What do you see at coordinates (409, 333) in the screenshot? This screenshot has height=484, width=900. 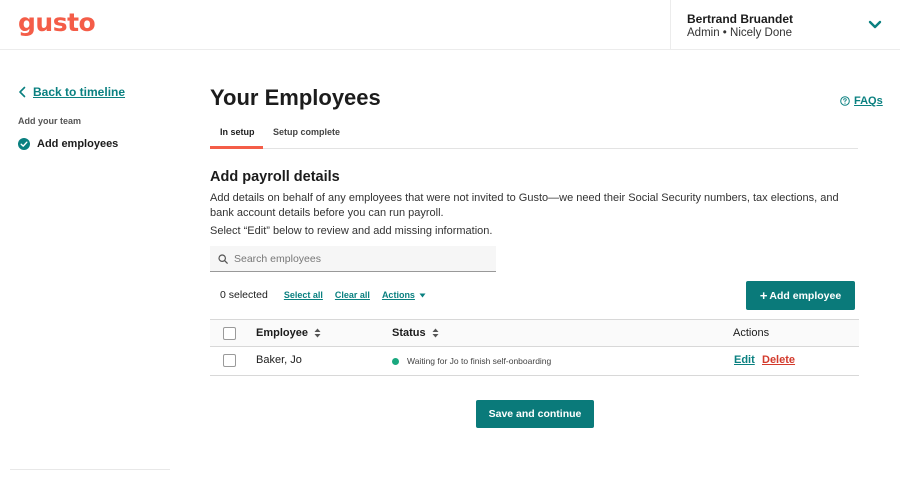 I see `status-header-label: Status` at bounding box center [409, 333].